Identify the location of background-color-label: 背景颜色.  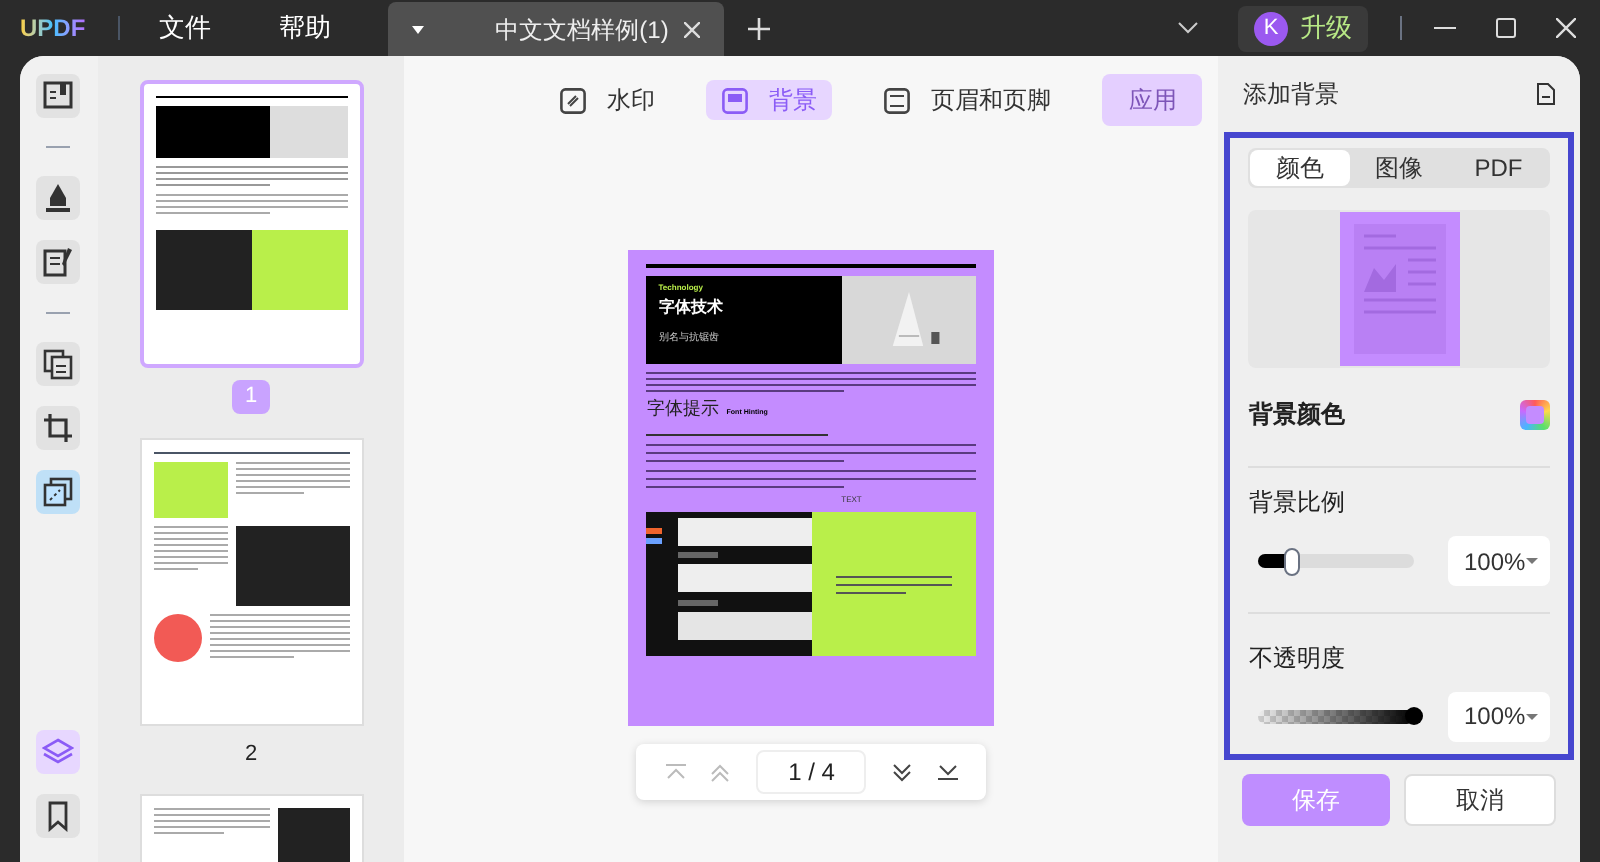
(1296, 415).